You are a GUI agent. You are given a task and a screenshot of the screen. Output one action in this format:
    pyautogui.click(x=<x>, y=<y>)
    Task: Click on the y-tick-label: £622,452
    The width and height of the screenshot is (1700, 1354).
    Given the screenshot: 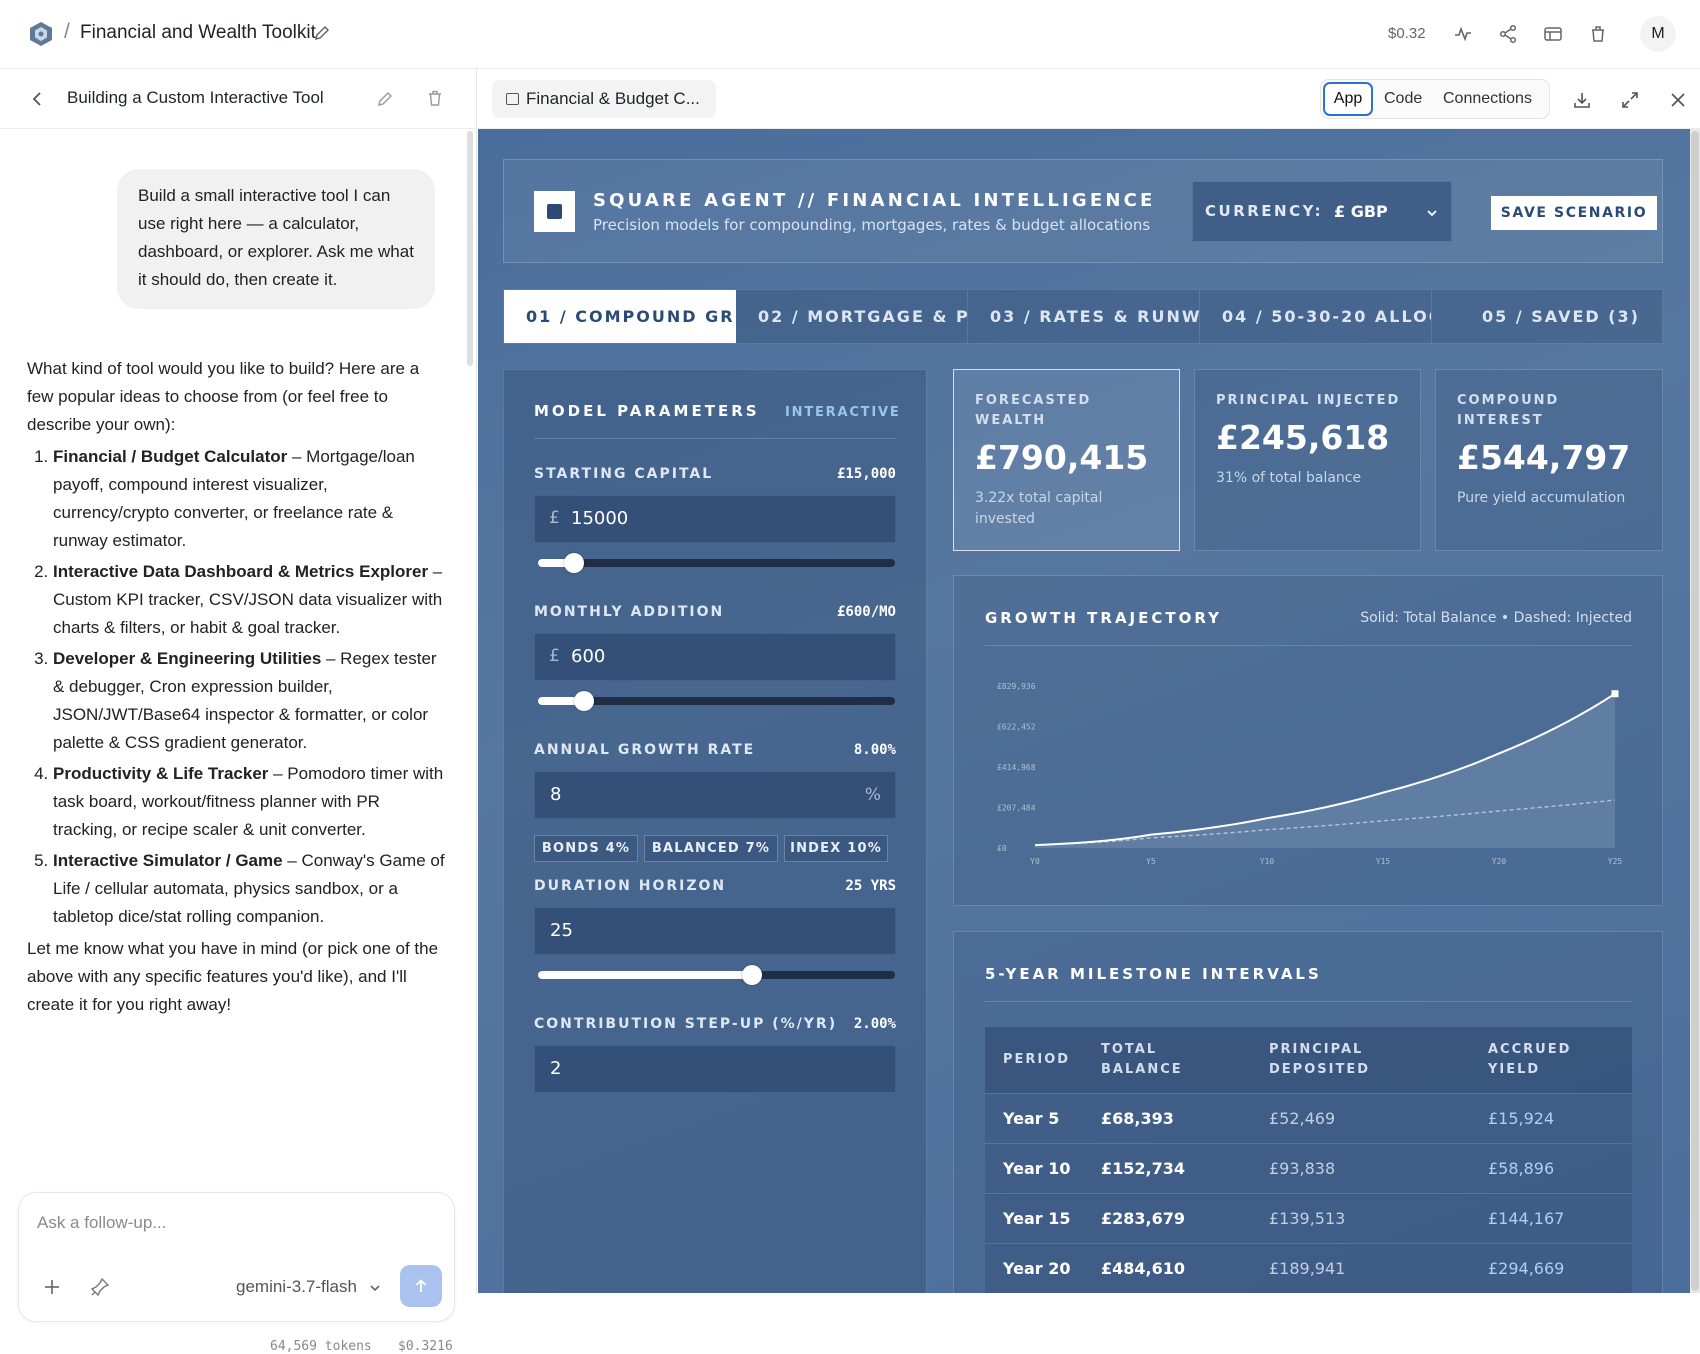 What is the action you would take?
    pyautogui.click(x=1016, y=727)
    